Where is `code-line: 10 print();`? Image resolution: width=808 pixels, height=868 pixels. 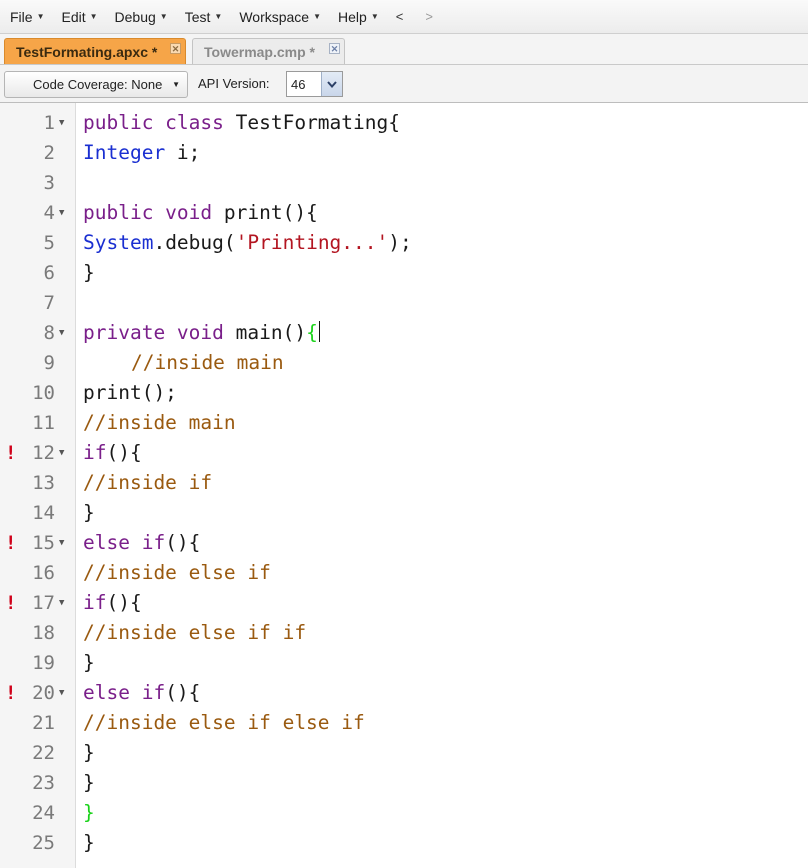 code-line: 10 print(); is located at coordinates (404, 393).